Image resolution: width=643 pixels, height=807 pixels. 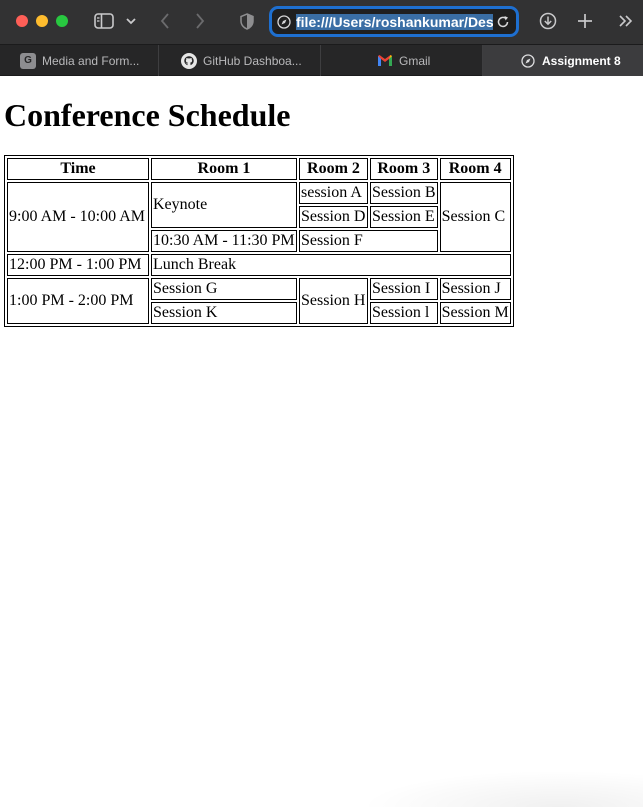 I want to click on time-cell: 12:00 PM - 1:00 PM, so click(x=78, y=265).